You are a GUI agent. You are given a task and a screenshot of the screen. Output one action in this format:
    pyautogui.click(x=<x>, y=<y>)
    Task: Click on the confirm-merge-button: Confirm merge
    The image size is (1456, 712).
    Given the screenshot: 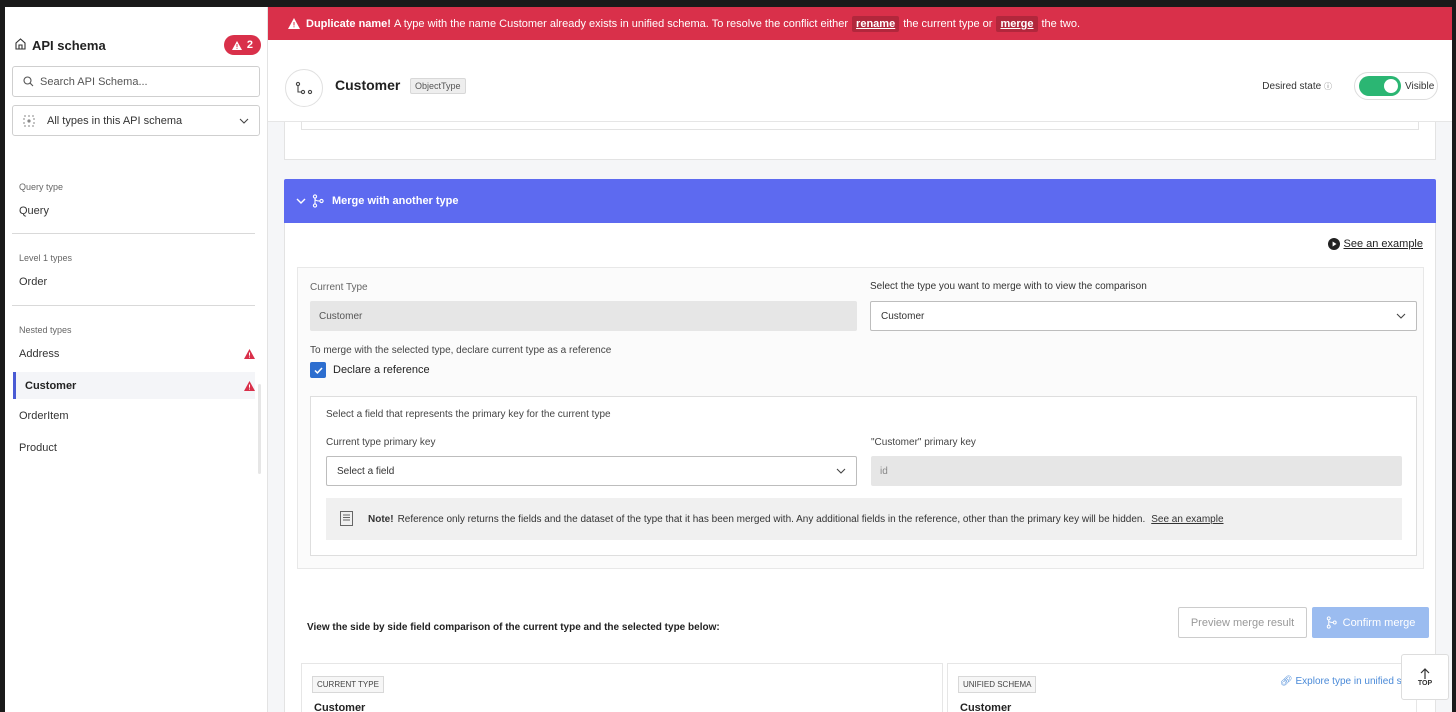 What is the action you would take?
    pyautogui.click(x=1370, y=622)
    